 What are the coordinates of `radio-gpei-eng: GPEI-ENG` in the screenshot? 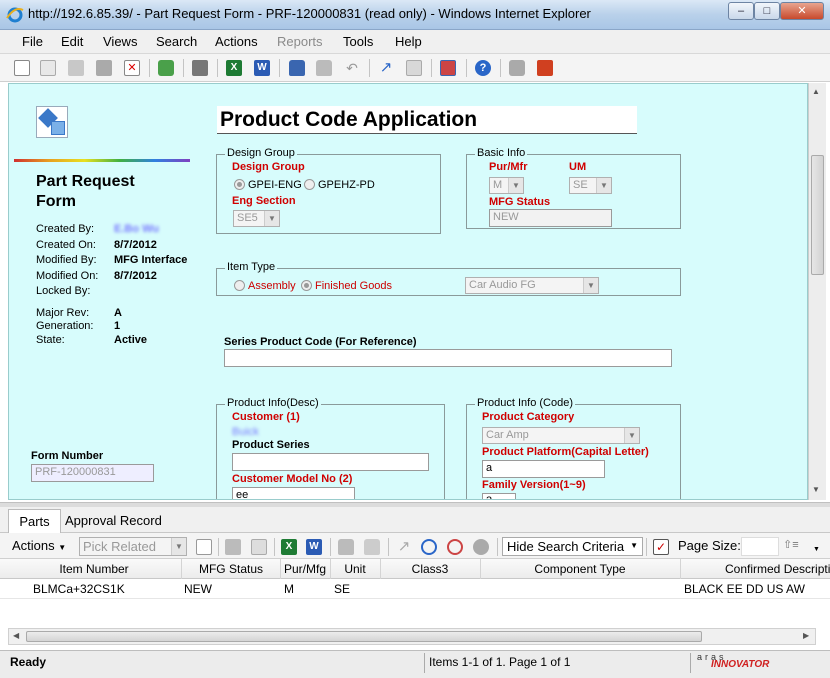 It's located at (268, 185).